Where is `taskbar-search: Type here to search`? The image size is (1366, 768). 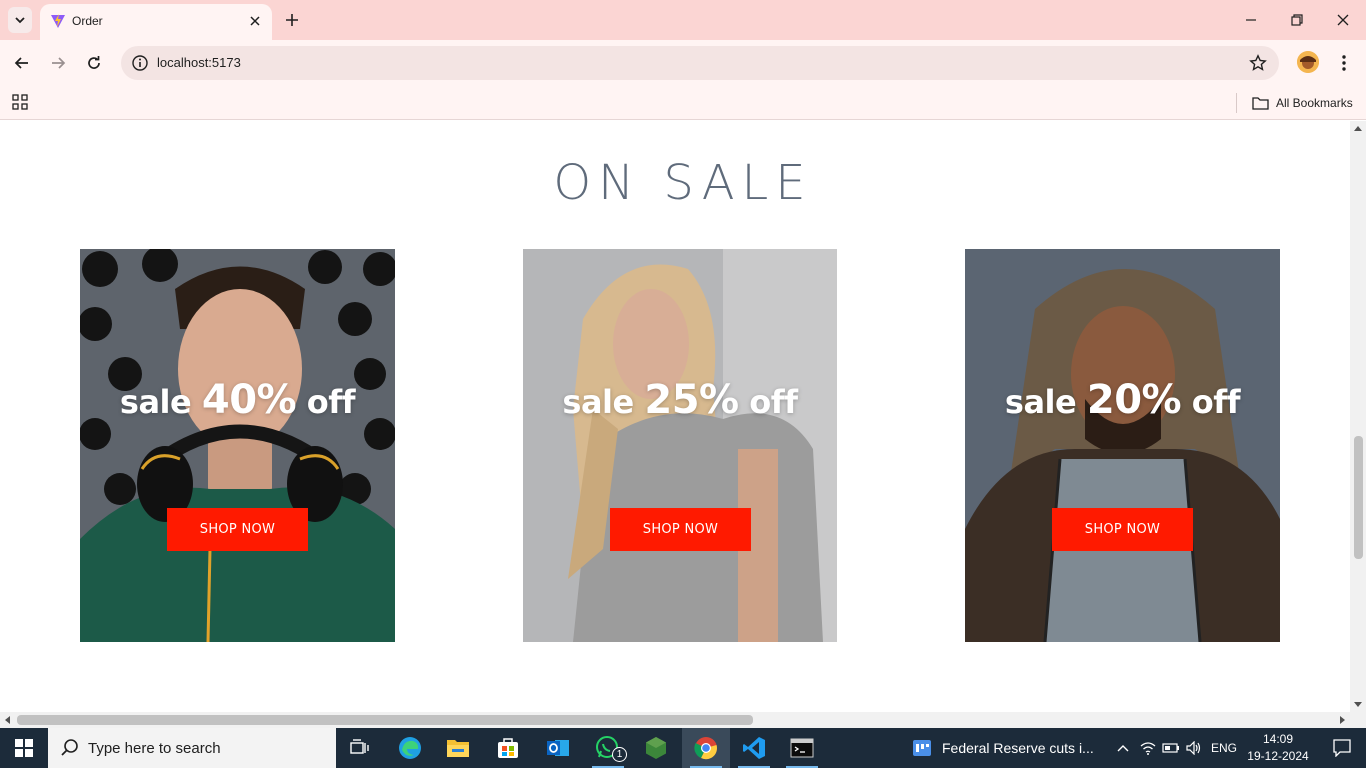 taskbar-search: Type here to search is located at coordinates (192, 748).